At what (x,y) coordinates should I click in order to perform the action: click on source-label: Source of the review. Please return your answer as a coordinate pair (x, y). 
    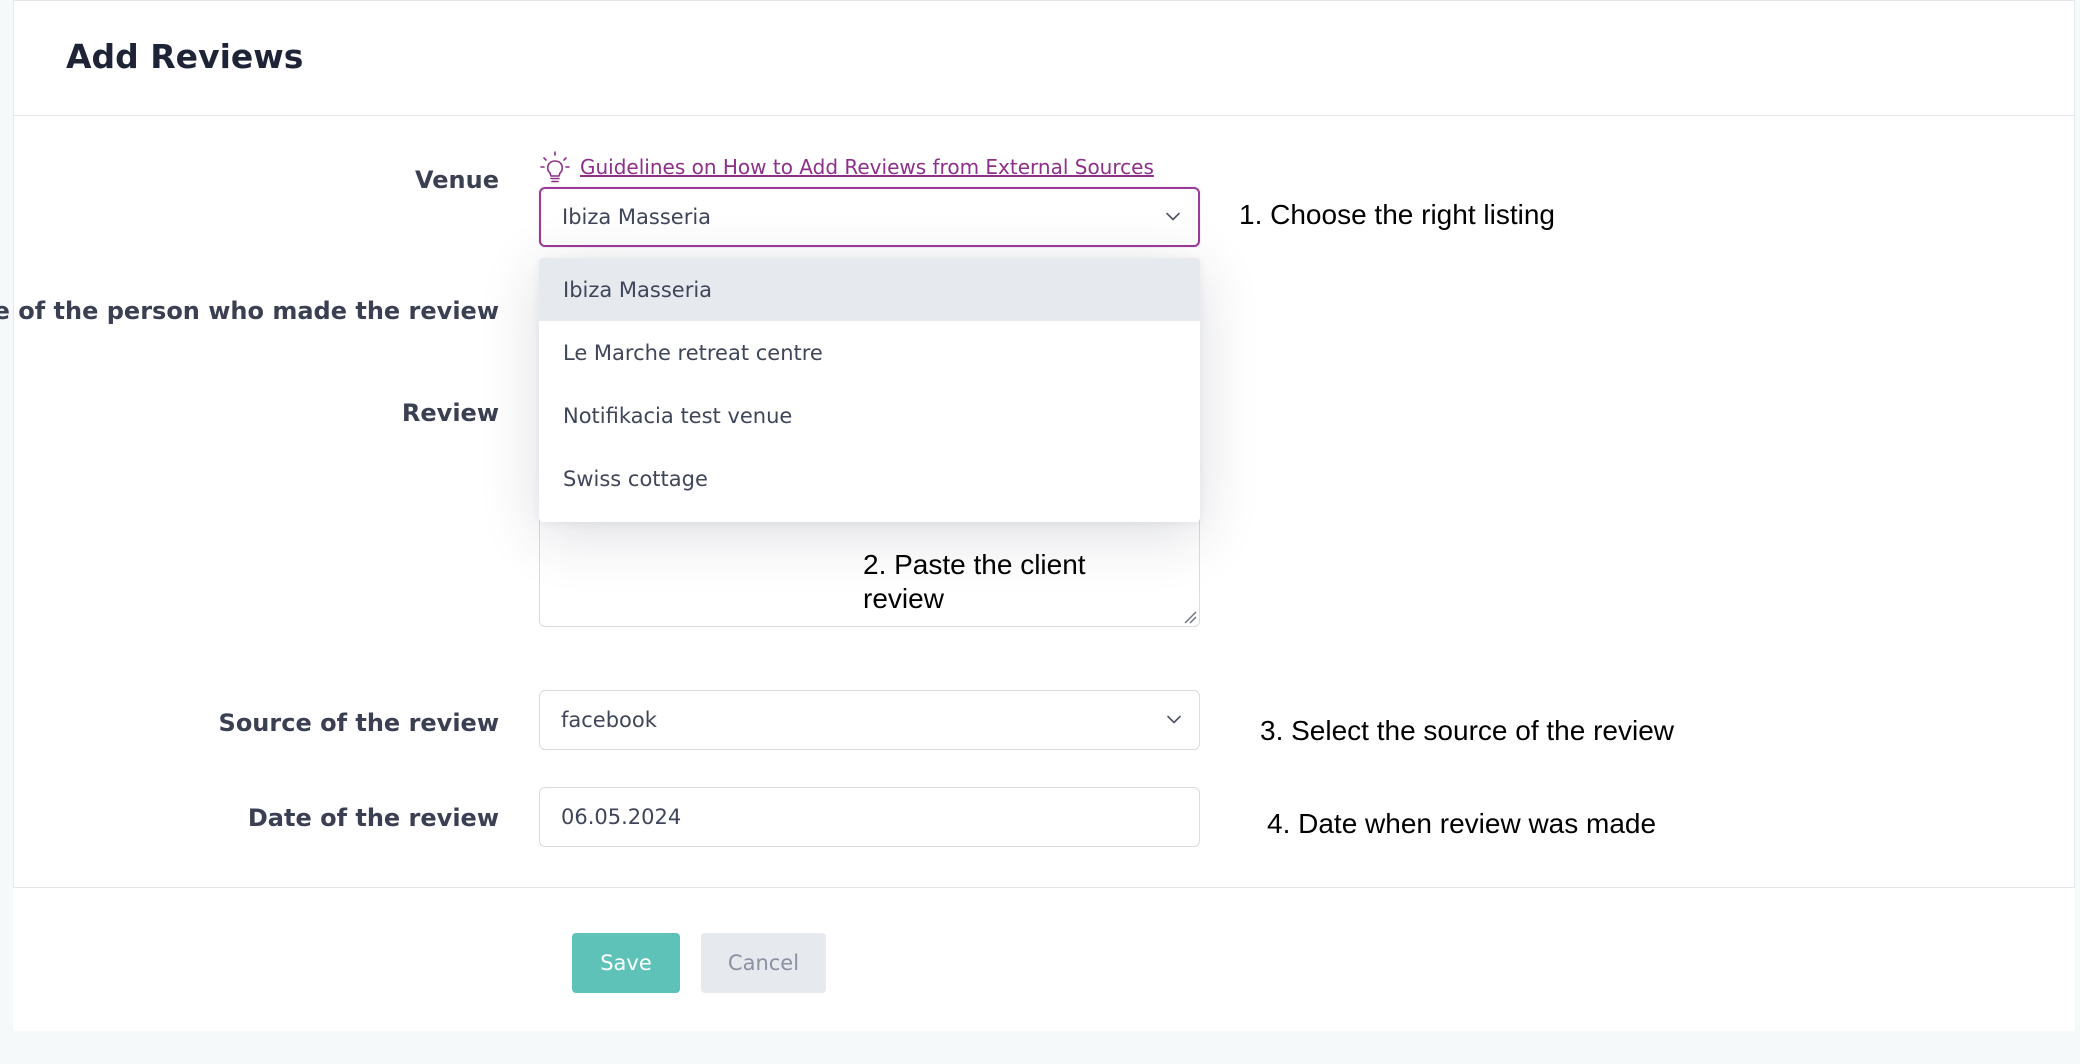
    Looking at the image, I should click on (358, 723).